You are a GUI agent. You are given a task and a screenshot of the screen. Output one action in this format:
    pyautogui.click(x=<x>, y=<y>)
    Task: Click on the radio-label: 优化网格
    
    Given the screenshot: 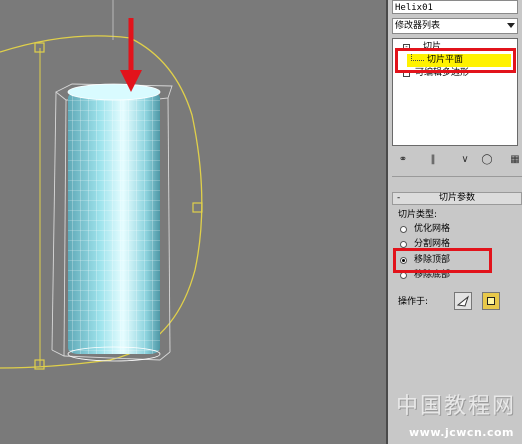 What is the action you would take?
    pyautogui.click(x=432, y=229)
    